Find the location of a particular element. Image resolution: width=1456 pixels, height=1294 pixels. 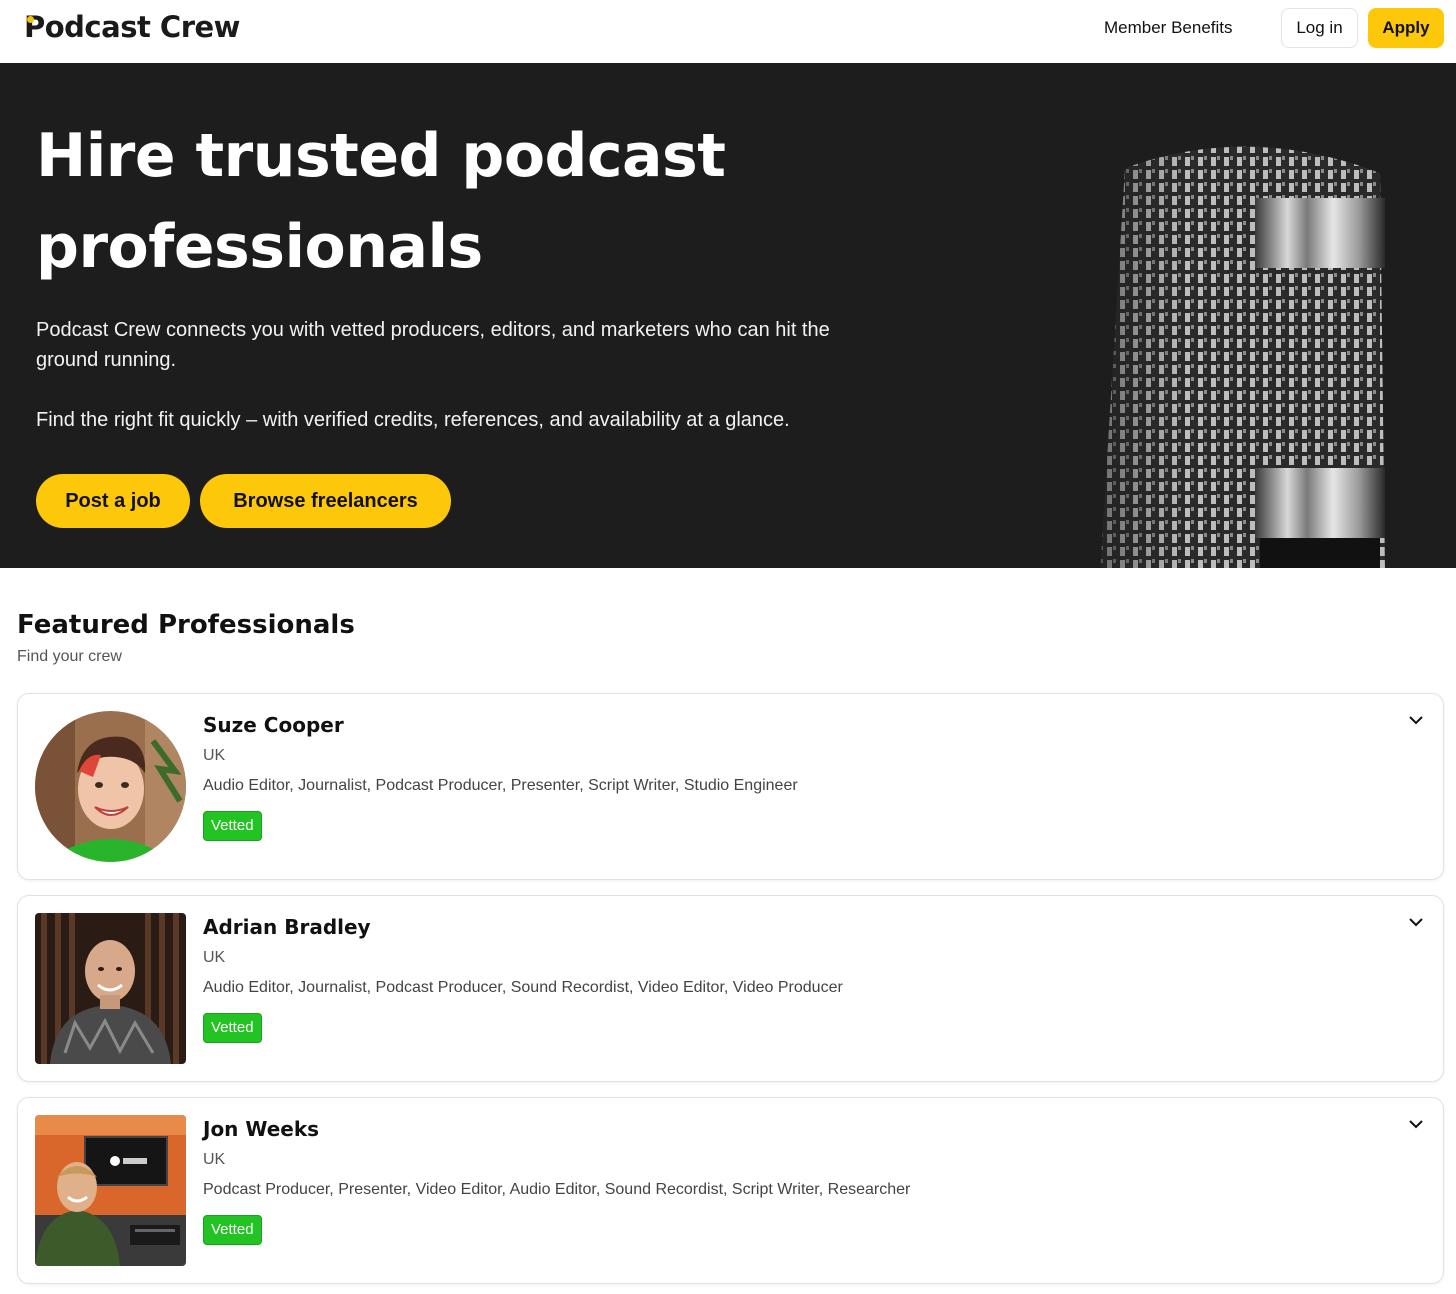

logo-text: Podcast Crew is located at coordinates (132, 27).